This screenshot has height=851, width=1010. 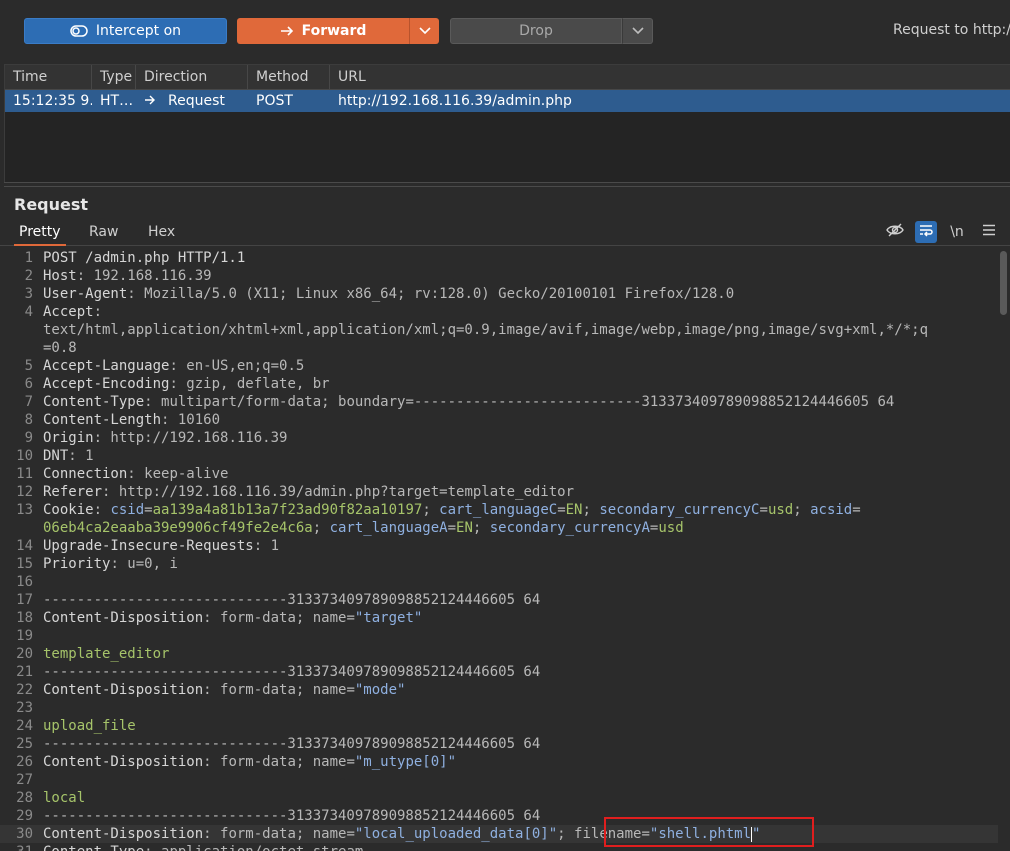 I want to click on code-line: =0.8, so click(x=499, y=348).